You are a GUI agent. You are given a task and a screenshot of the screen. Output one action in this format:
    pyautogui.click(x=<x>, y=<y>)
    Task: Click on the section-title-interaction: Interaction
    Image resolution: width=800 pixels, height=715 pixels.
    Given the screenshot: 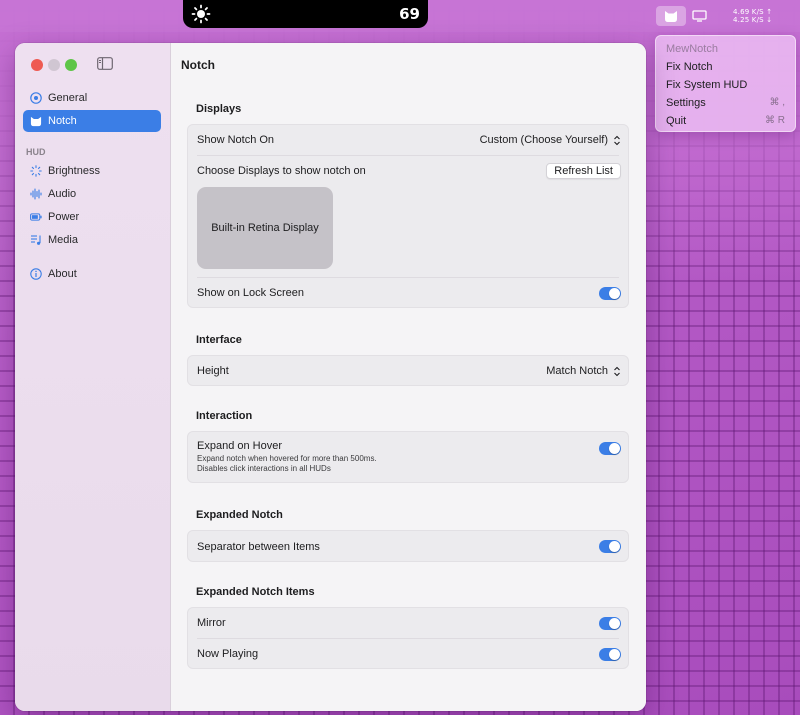 What is the action you would take?
    pyautogui.click(x=224, y=416)
    